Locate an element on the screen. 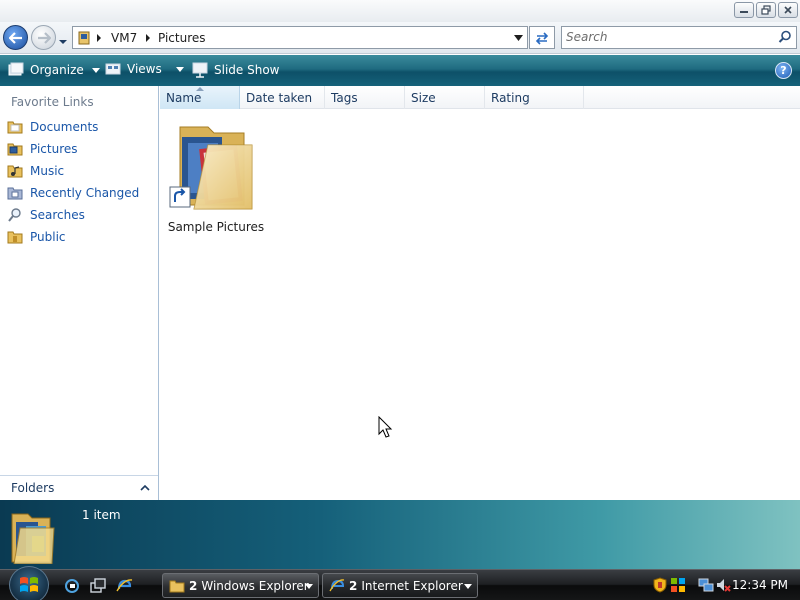  recent-pages-dropdown is located at coordinates (63, 41).